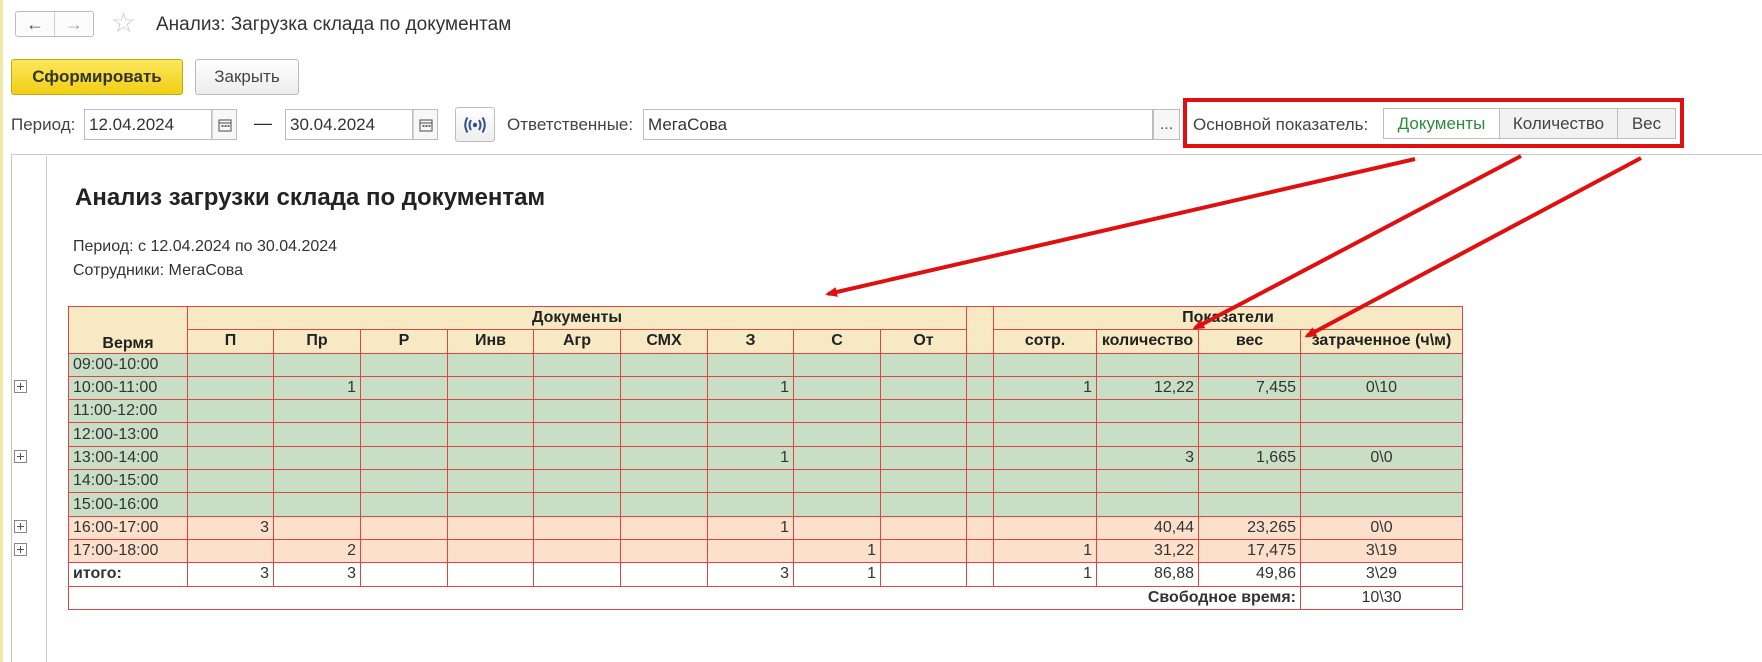  What do you see at coordinates (1381, 388) in the screenshot?
I see `indicator-cell: 0\10` at bounding box center [1381, 388].